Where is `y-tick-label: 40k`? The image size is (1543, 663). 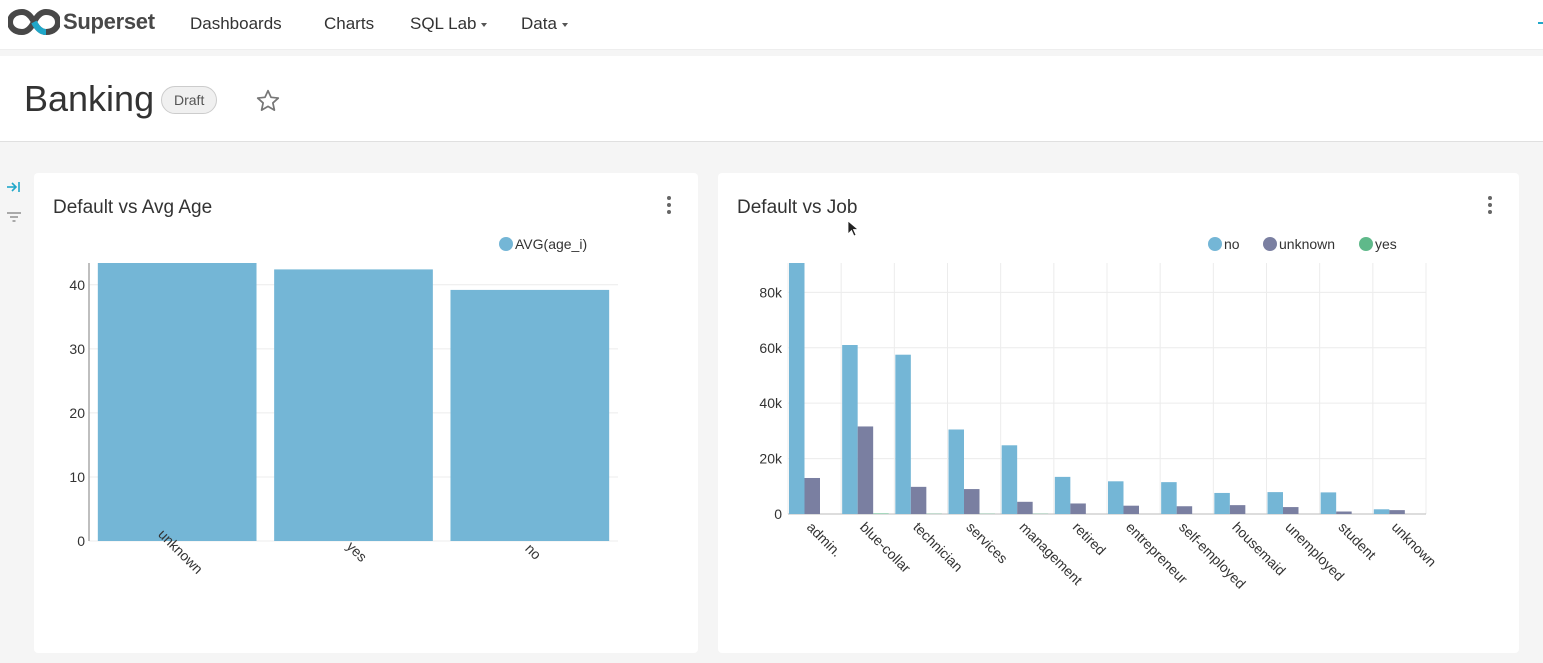 y-tick-label: 40k is located at coordinates (771, 403).